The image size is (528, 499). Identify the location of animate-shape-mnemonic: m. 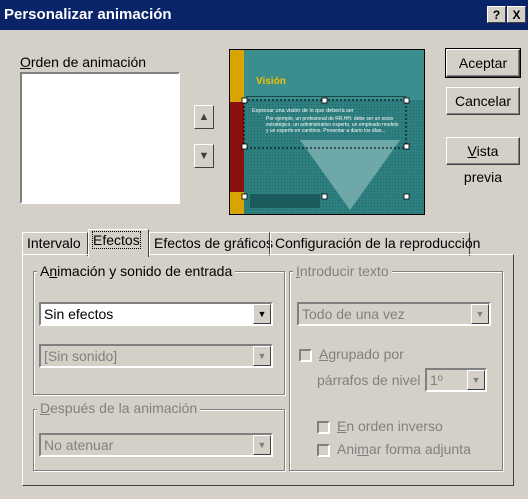
(363, 449).